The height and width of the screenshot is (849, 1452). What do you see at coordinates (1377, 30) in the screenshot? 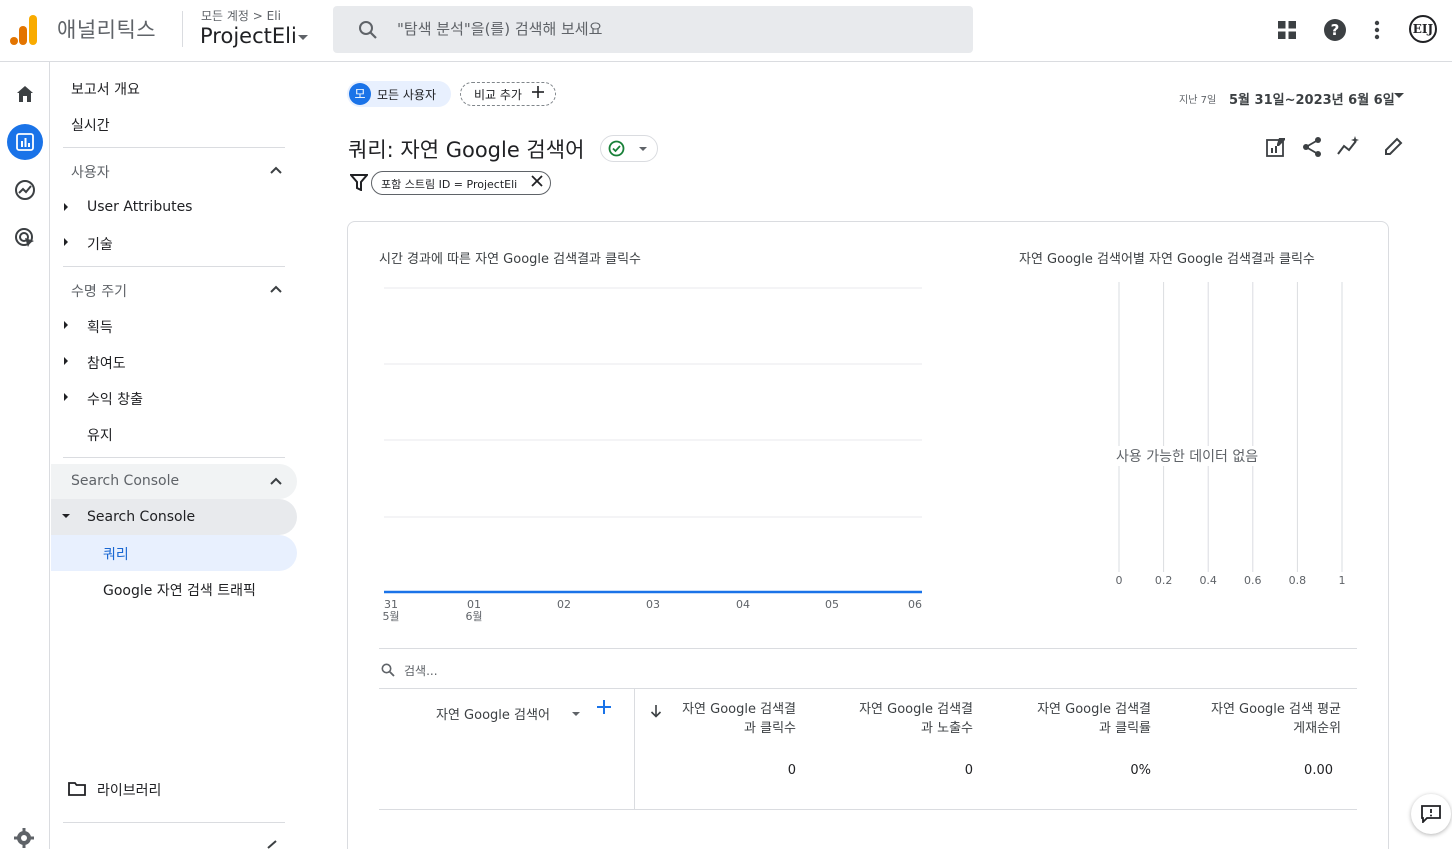
I see `more-vert-icon` at bounding box center [1377, 30].